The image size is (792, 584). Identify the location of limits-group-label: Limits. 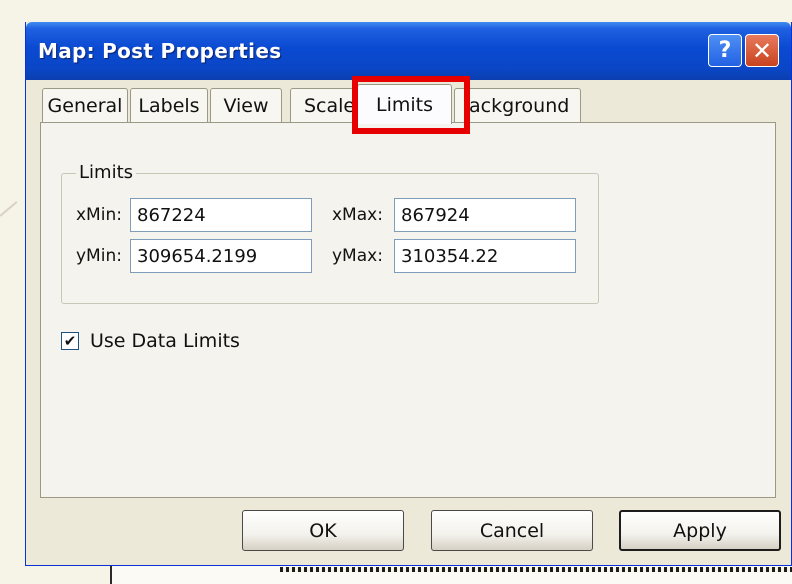
(106, 172).